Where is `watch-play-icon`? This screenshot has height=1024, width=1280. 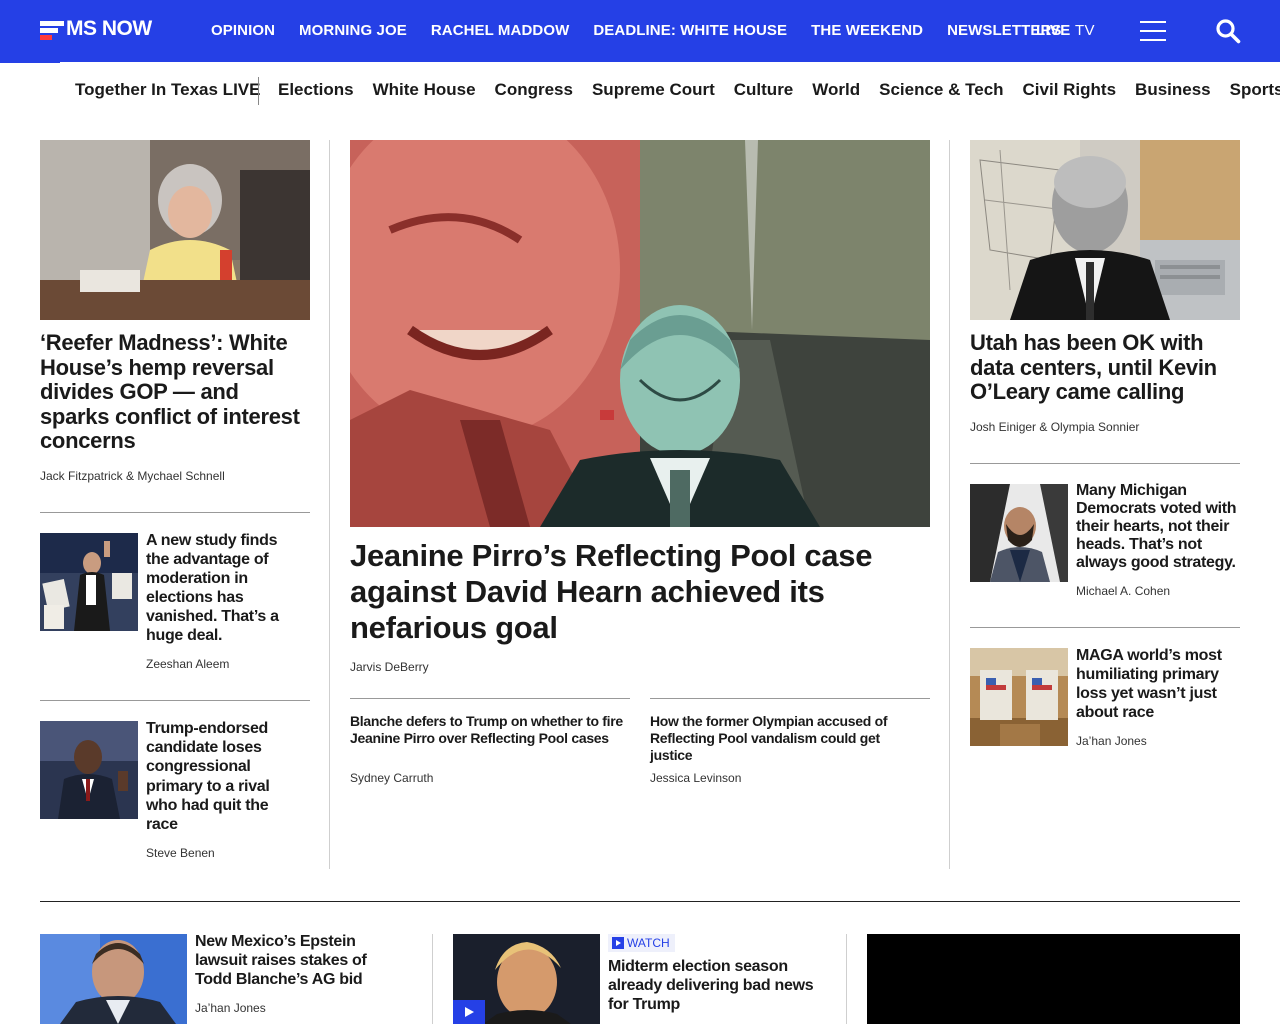
watch-play-icon is located at coordinates (618, 943).